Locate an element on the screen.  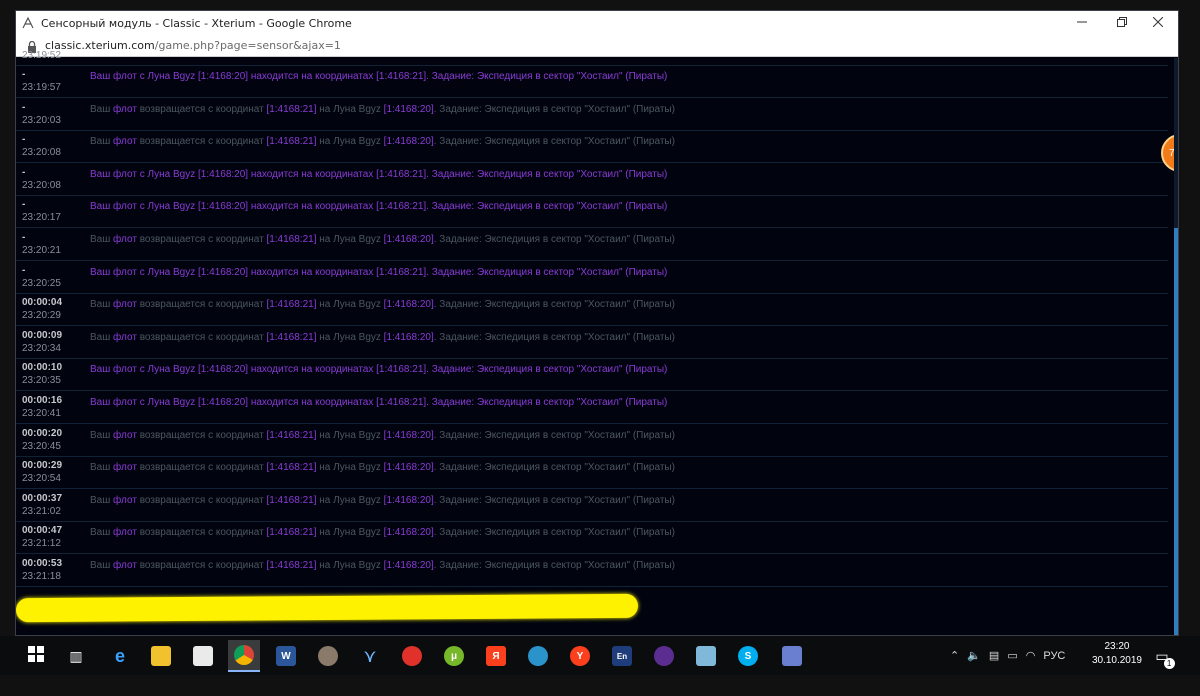
row-time: 23:19:57 is located at coordinates (41, 87).